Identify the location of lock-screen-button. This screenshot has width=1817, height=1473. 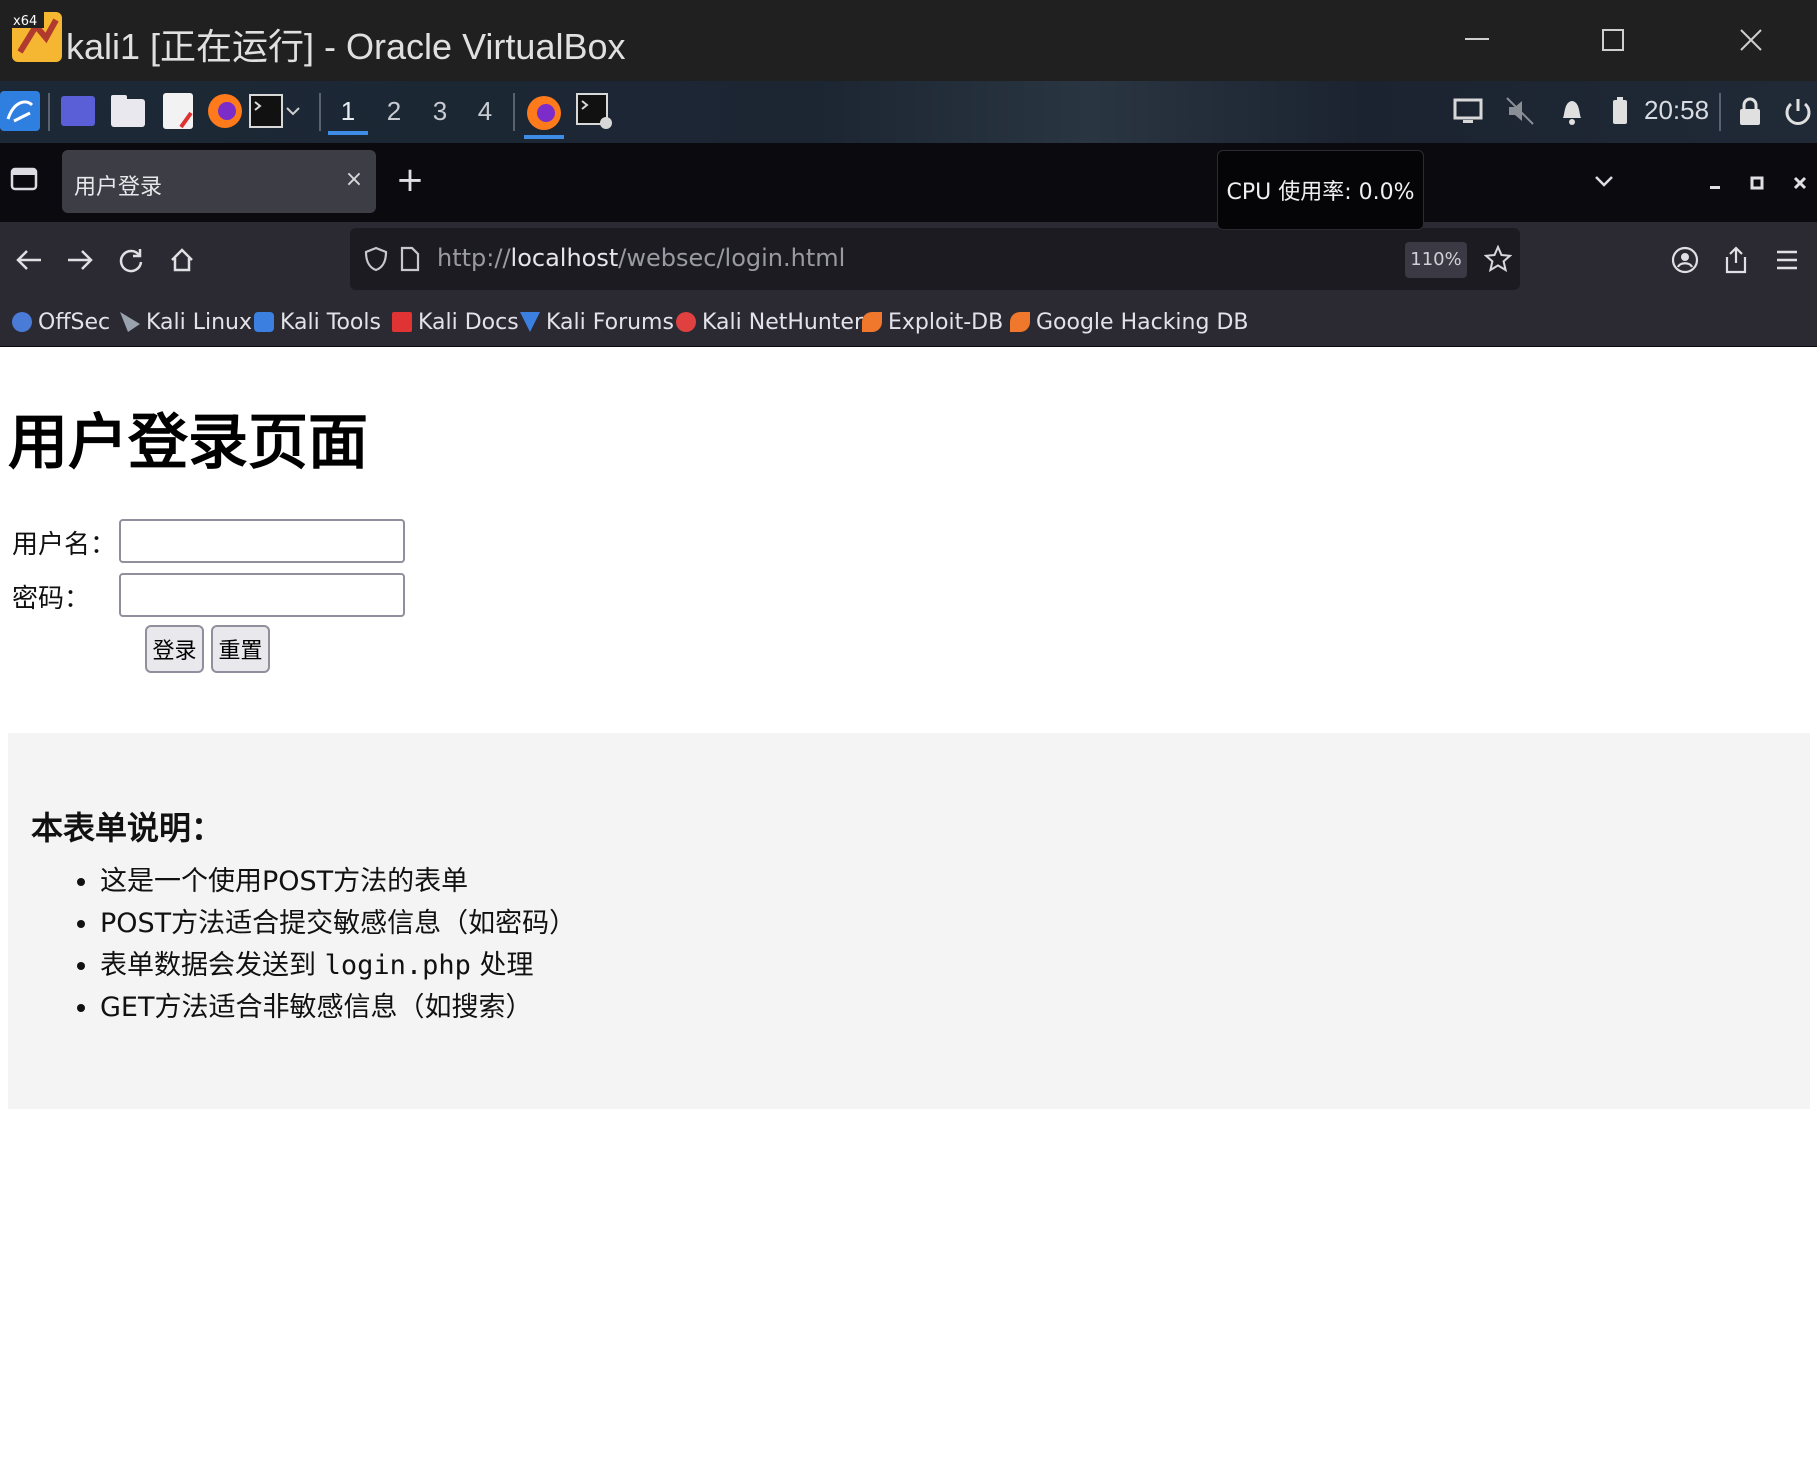
(1750, 111).